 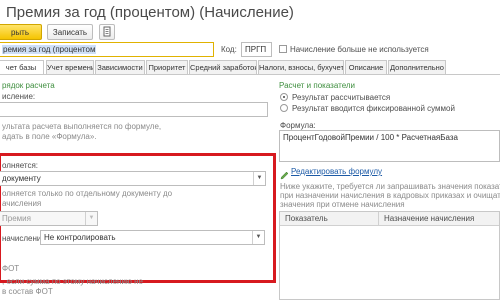 What do you see at coordinates (73, 281) in the screenshot?
I see `fot-hint-1: , если сумма по этому начислению не` at bounding box center [73, 281].